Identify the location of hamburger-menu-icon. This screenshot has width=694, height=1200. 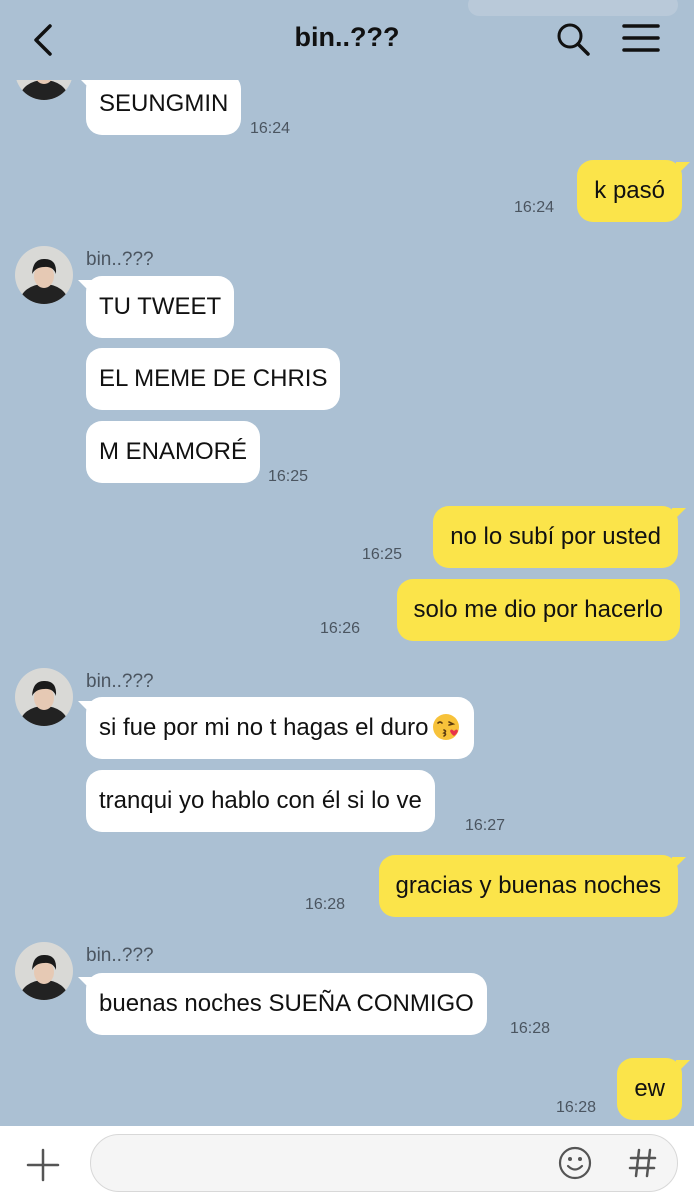
(641, 38).